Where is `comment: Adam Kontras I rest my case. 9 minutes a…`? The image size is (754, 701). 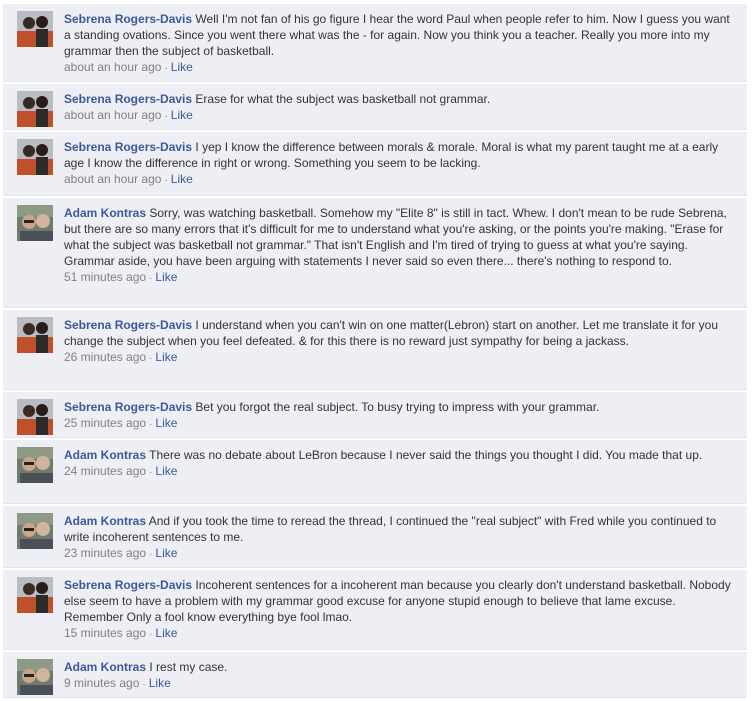
comment: Adam Kontras I rest my case. 9 minutes a… is located at coordinates (375, 675).